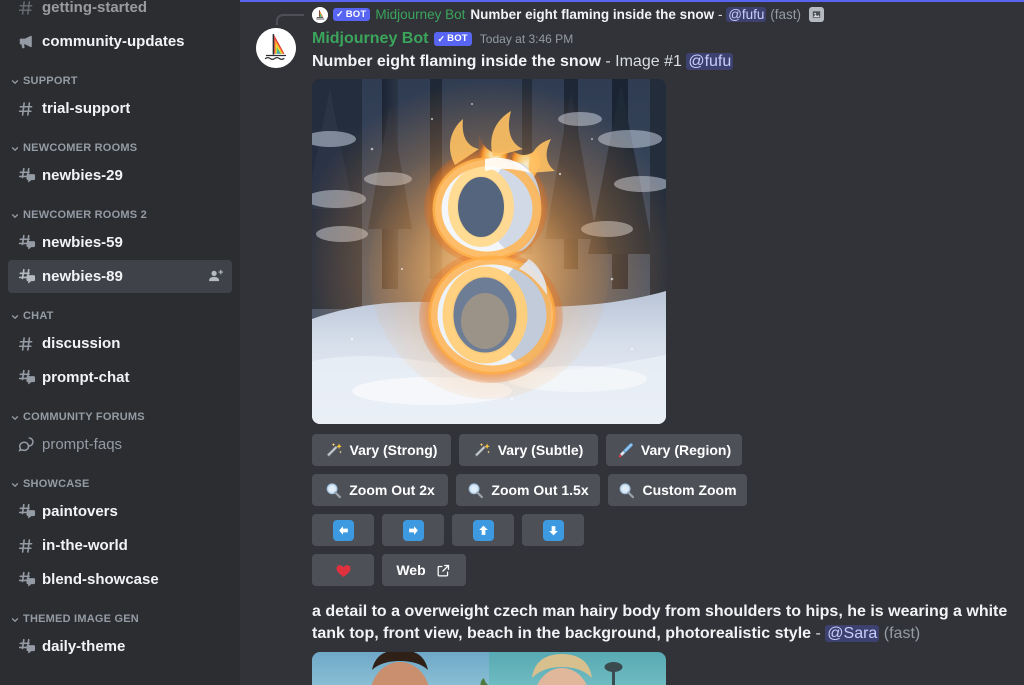 Image resolution: width=1024 pixels, height=685 pixels. What do you see at coordinates (94, 8) in the screenshot?
I see `channel-name: getting-started` at bounding box center [94, 8].